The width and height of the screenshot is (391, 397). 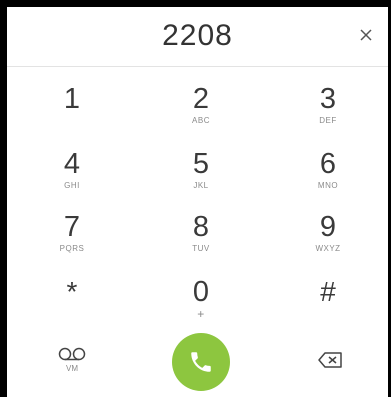 What do you see at coordinates (72, 248) in the screenshot?
I see `key-letters: PQRS` at bounding box center [72, 248].